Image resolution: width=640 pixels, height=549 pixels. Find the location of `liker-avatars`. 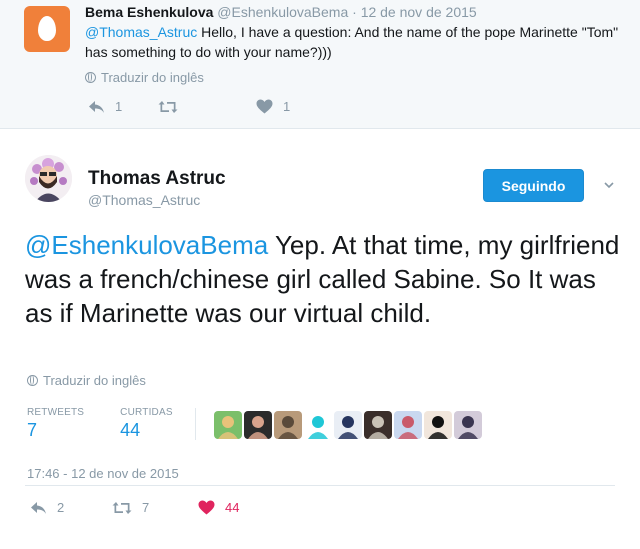

liker-avatars is located at coordinates (348, 425).